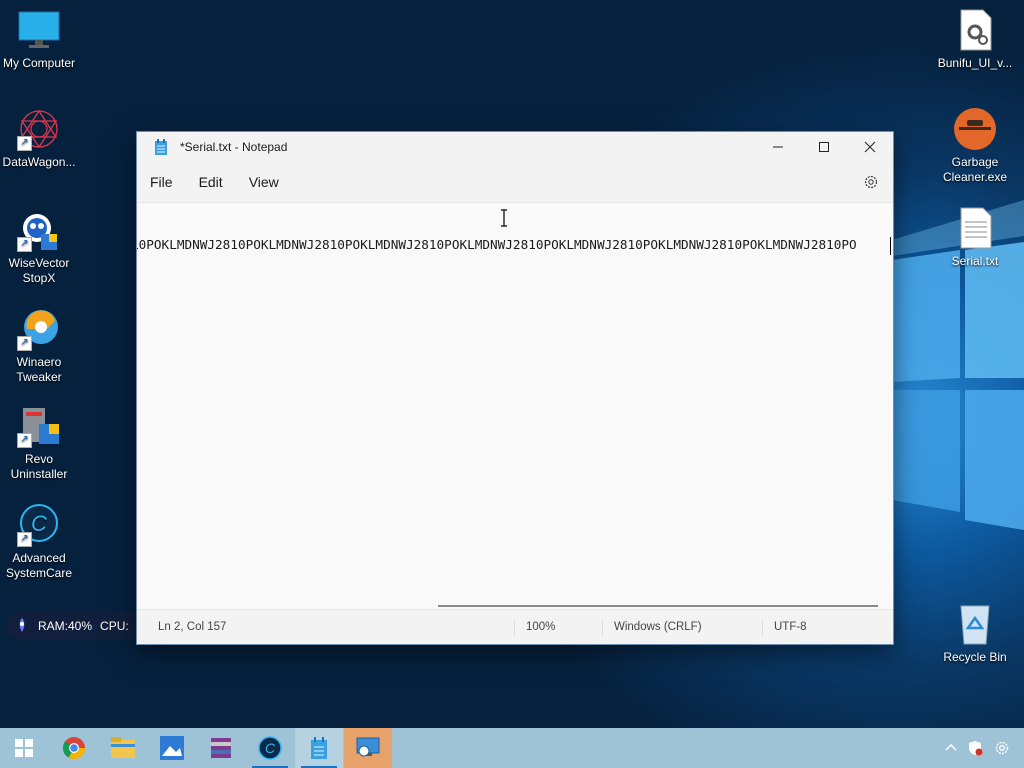 The width and height of the screenshot is (1024, 768). I want to click on taskbar-remote, so click(368, 748).